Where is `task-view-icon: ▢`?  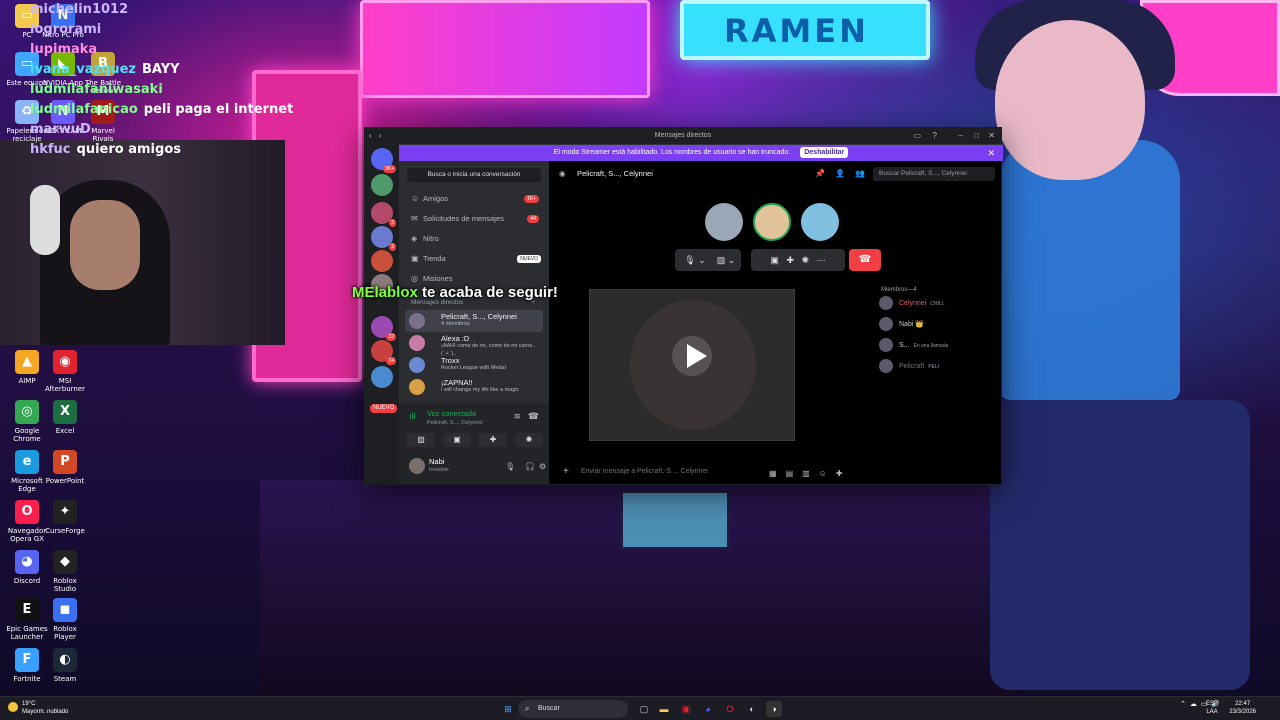
task-view-icon: ▢ is located at coordinates (644, 709).